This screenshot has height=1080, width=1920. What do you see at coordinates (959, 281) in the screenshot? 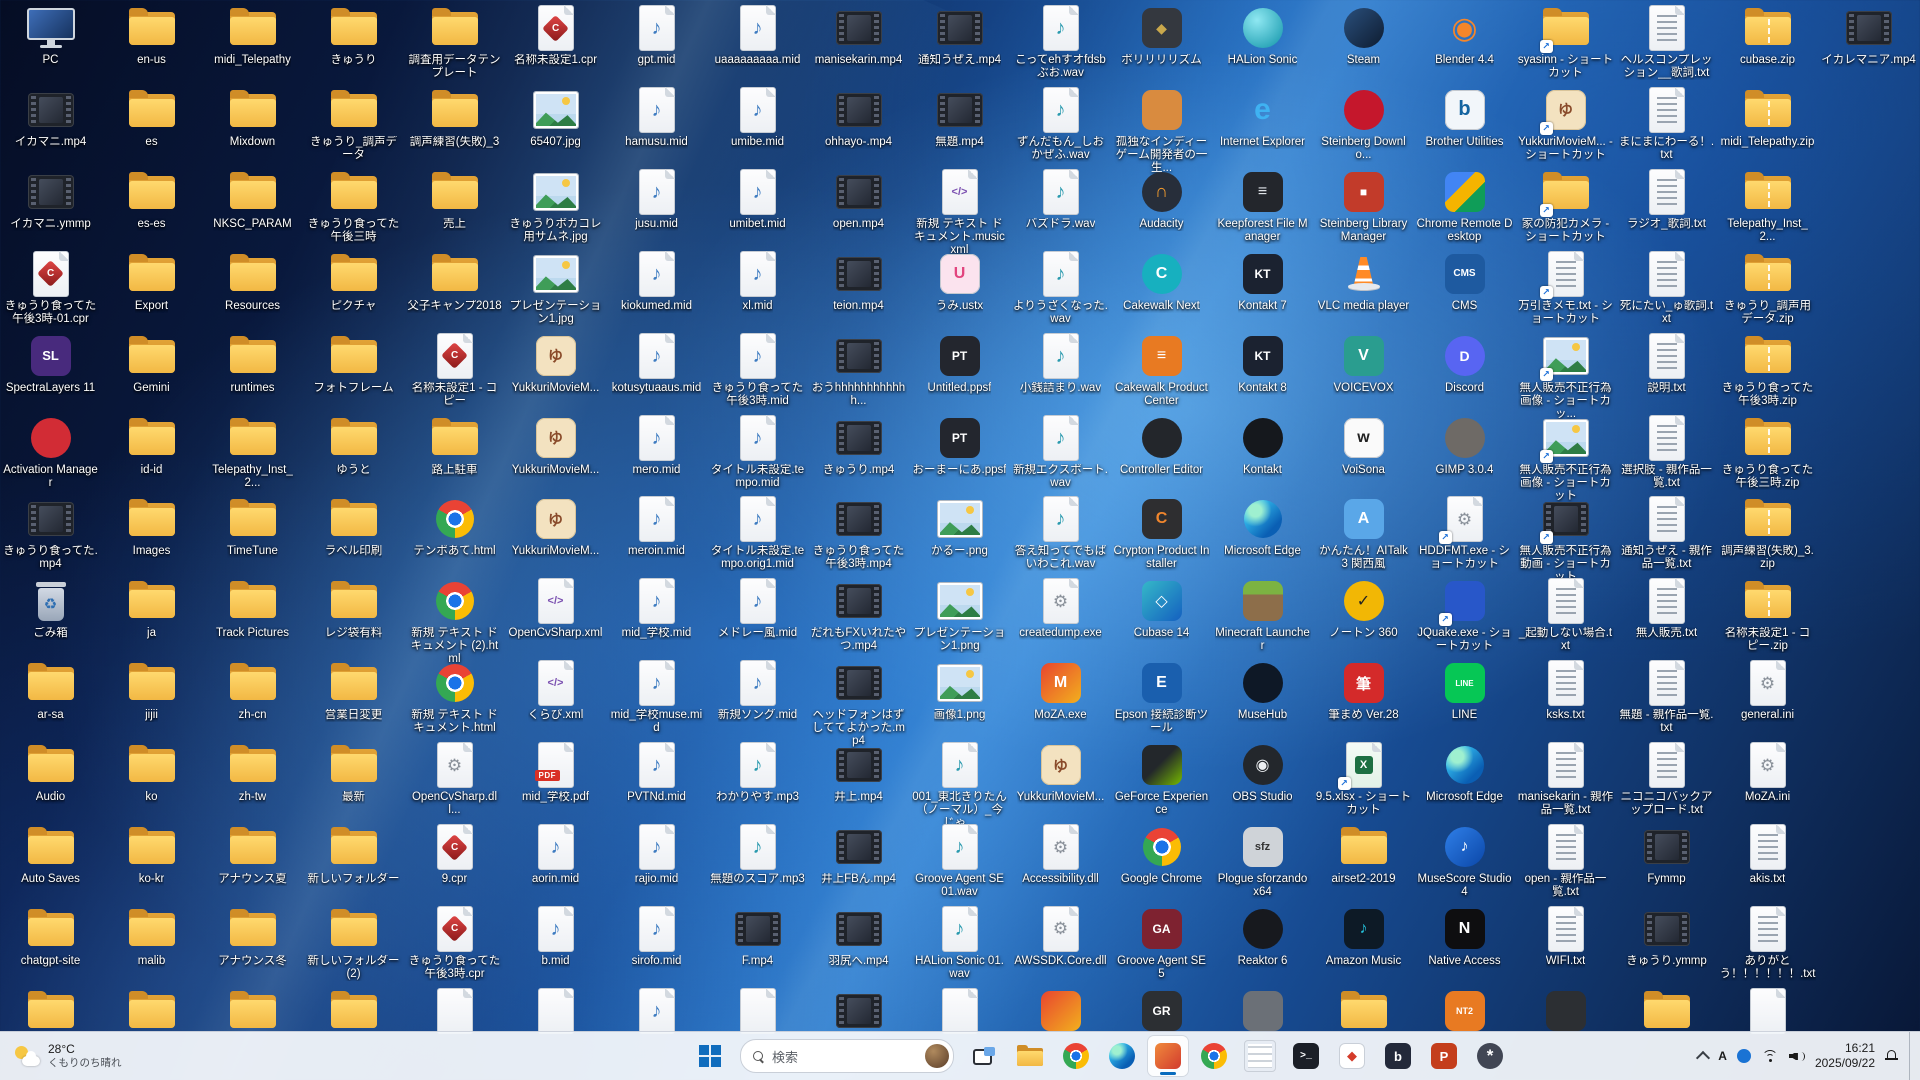
I see `desktop-icon: U うみ.ustx` at bounding box center [959, 281].